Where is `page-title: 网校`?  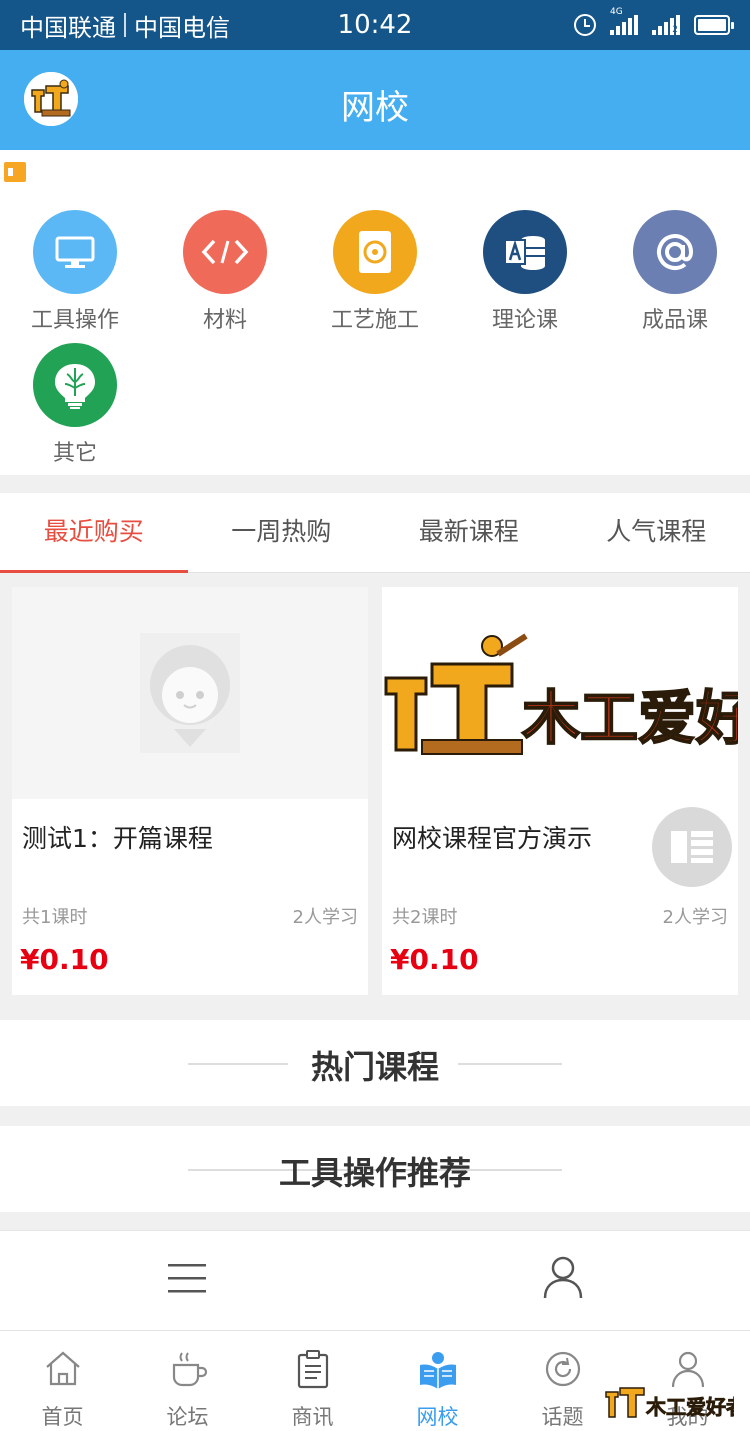 page-title: 网校 is located at coordinates (375, 108).